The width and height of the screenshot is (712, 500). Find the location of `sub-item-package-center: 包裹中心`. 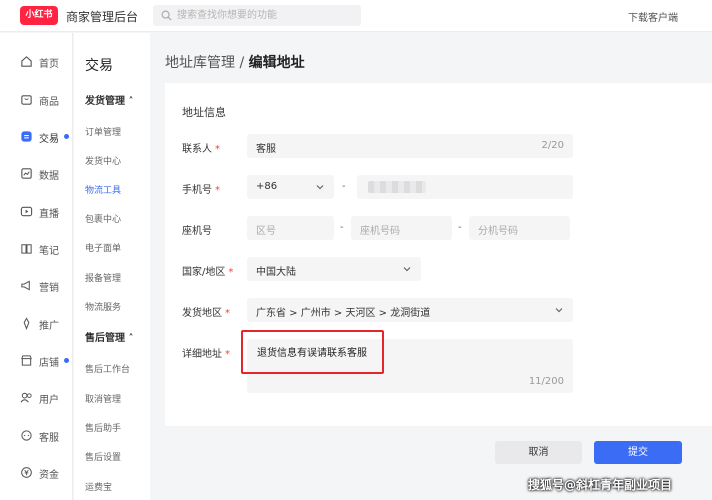

sub-item-package-center: 包裹中心 is located at coordinates (103, 218).